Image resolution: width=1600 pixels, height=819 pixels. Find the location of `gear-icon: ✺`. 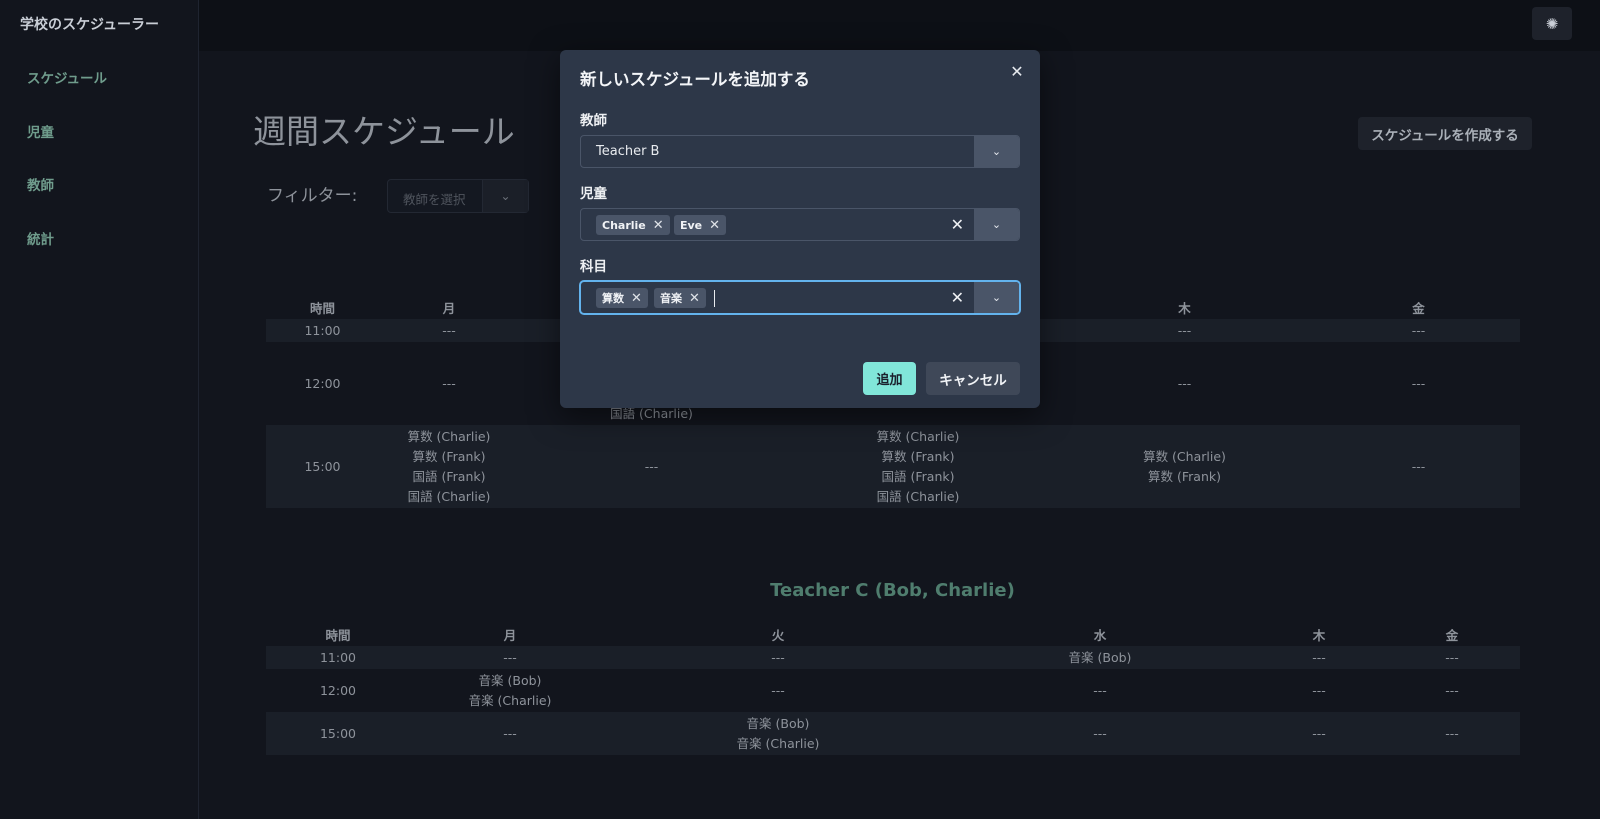

gear-icon: ✺ is located at coordinates (1552, 23).